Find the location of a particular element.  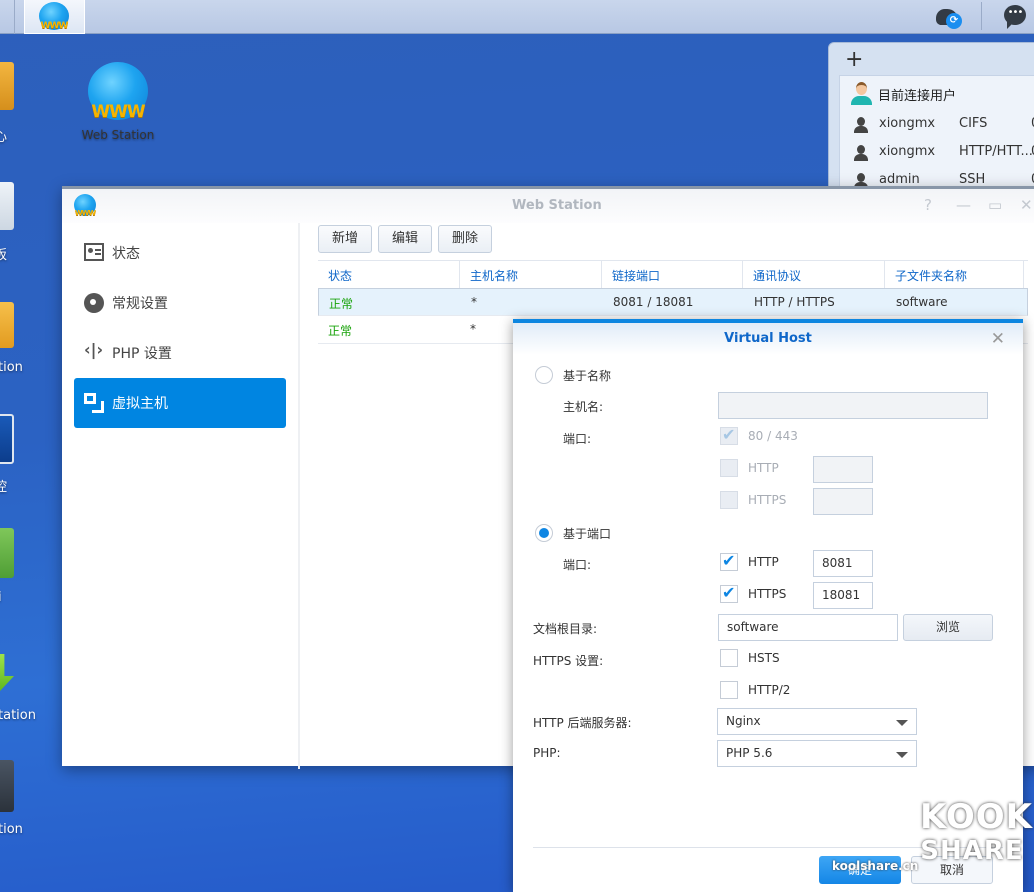

koolshare-watermark: KOOK SHARE is located at coordinates (976, 834).